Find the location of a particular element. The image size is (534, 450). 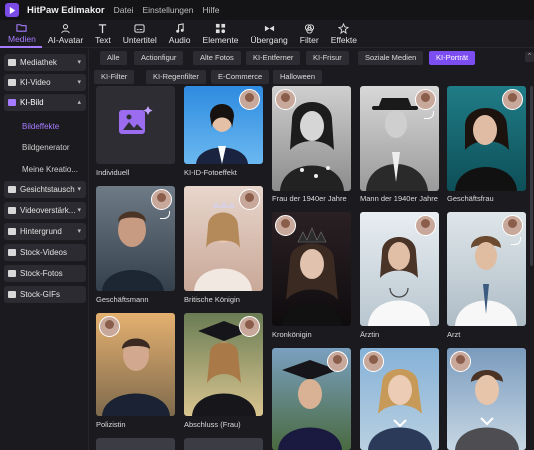

face-swap-icon is located at coordinates (12, 189).